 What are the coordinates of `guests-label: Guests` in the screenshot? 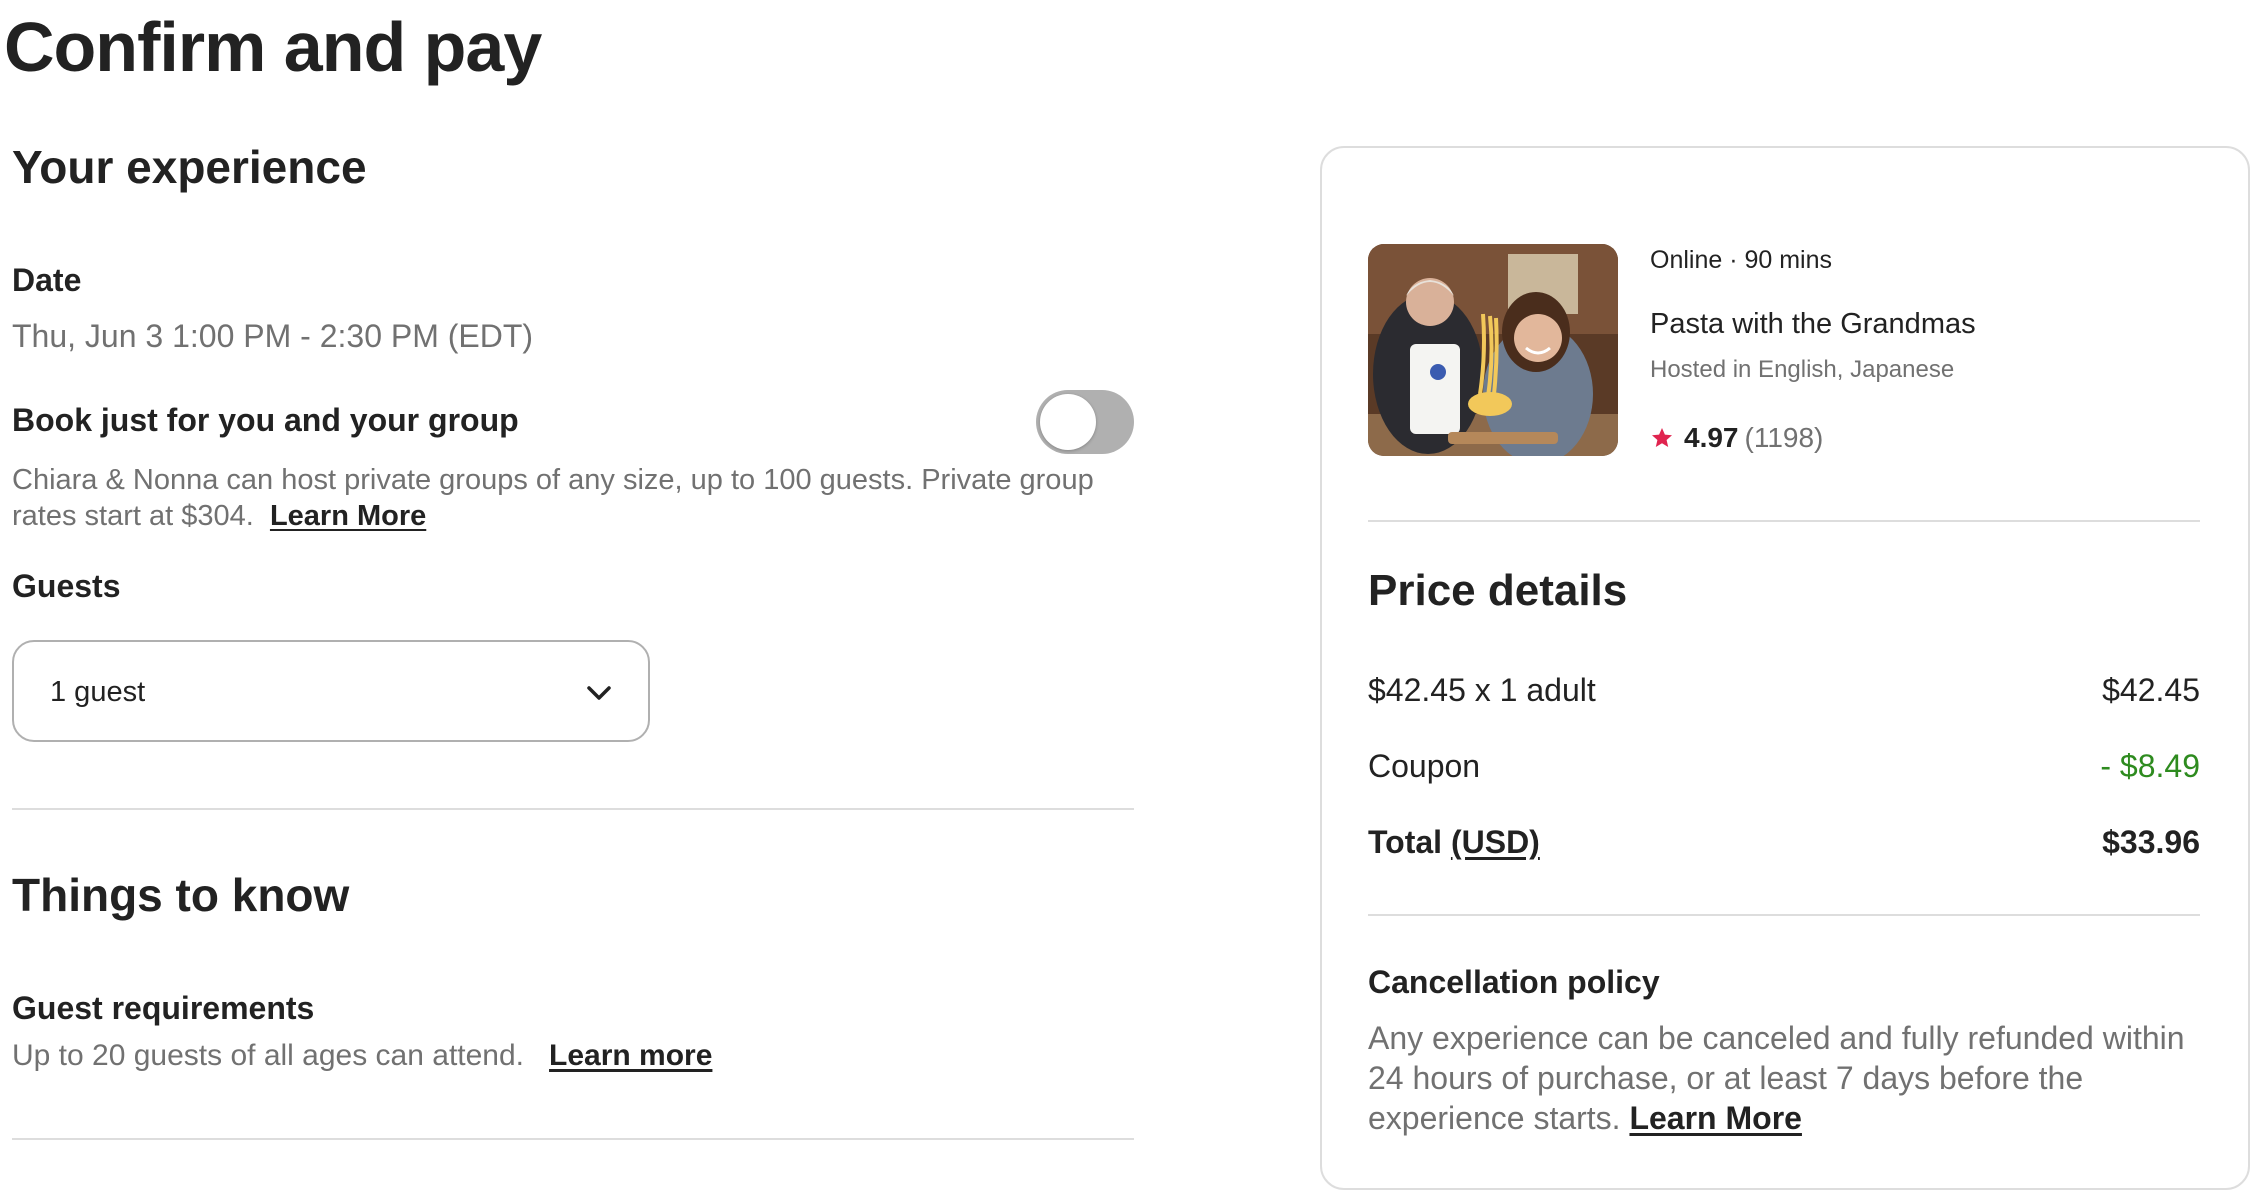 It's located at (66, 586).